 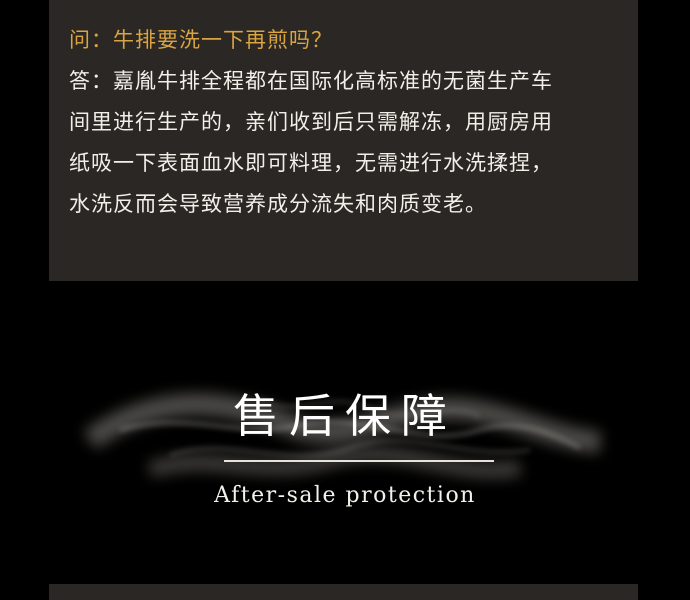 What do you see at coordinates (311, 81) in the screenshot?
I see `faq-answer-line: 答：嘉胤牛排全程都在国际化高标准的无菌生产车` at bounding box center [311, 81].